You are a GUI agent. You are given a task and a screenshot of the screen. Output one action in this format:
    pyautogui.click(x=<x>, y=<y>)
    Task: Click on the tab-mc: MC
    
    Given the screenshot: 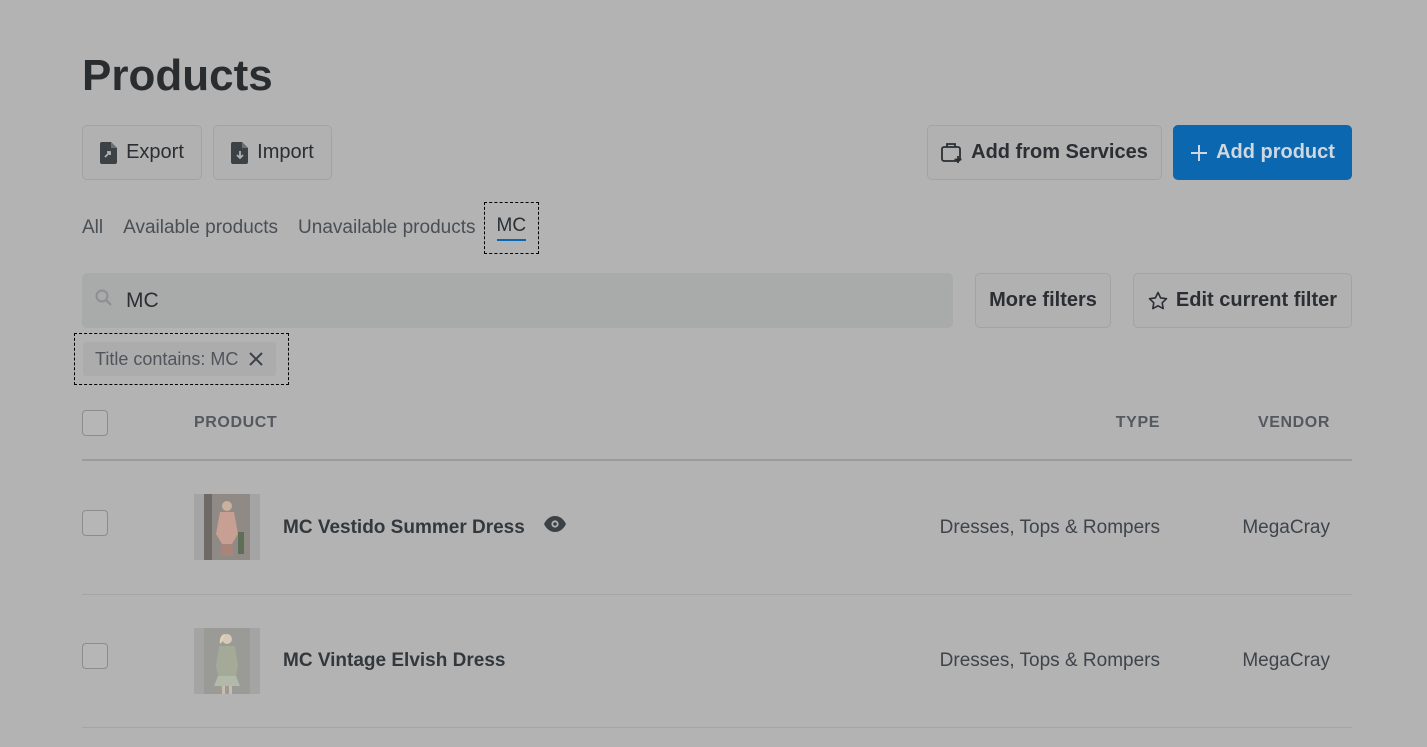 What is the action you would take?
    pyautogui.click(x=511, y=228)
    